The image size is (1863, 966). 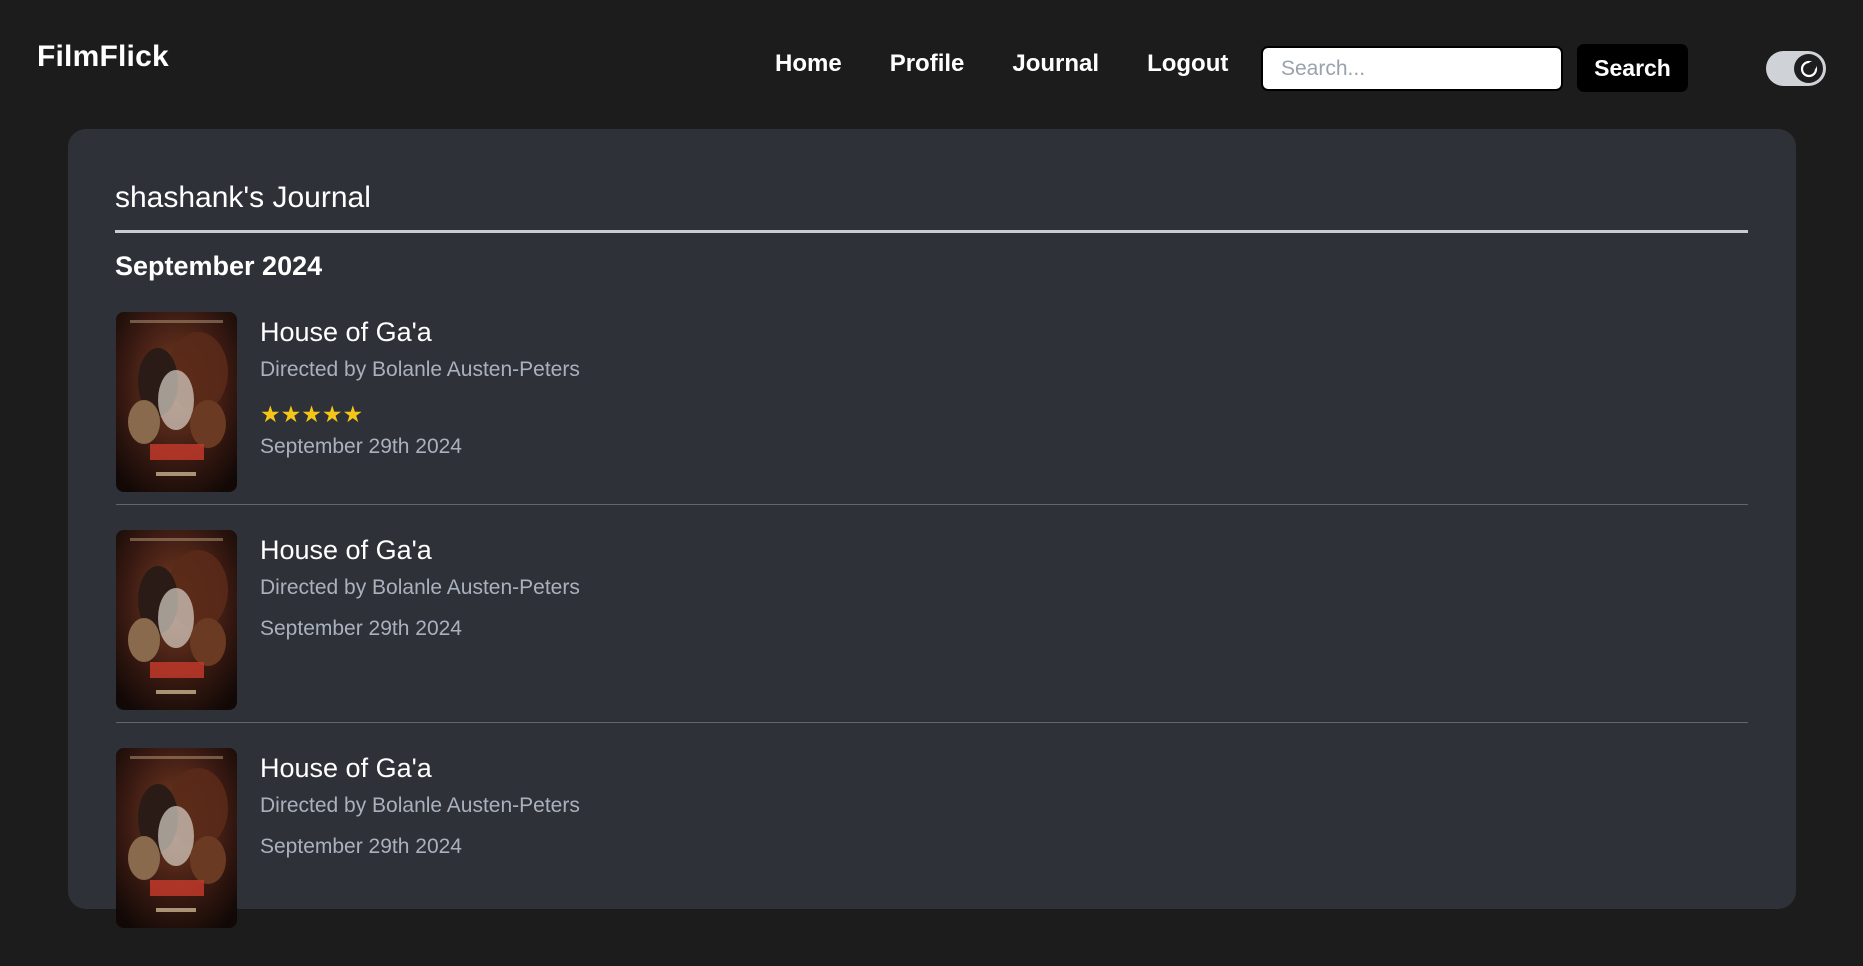 I want to click on dark-mode-icon, so click(x=1808, y=68).